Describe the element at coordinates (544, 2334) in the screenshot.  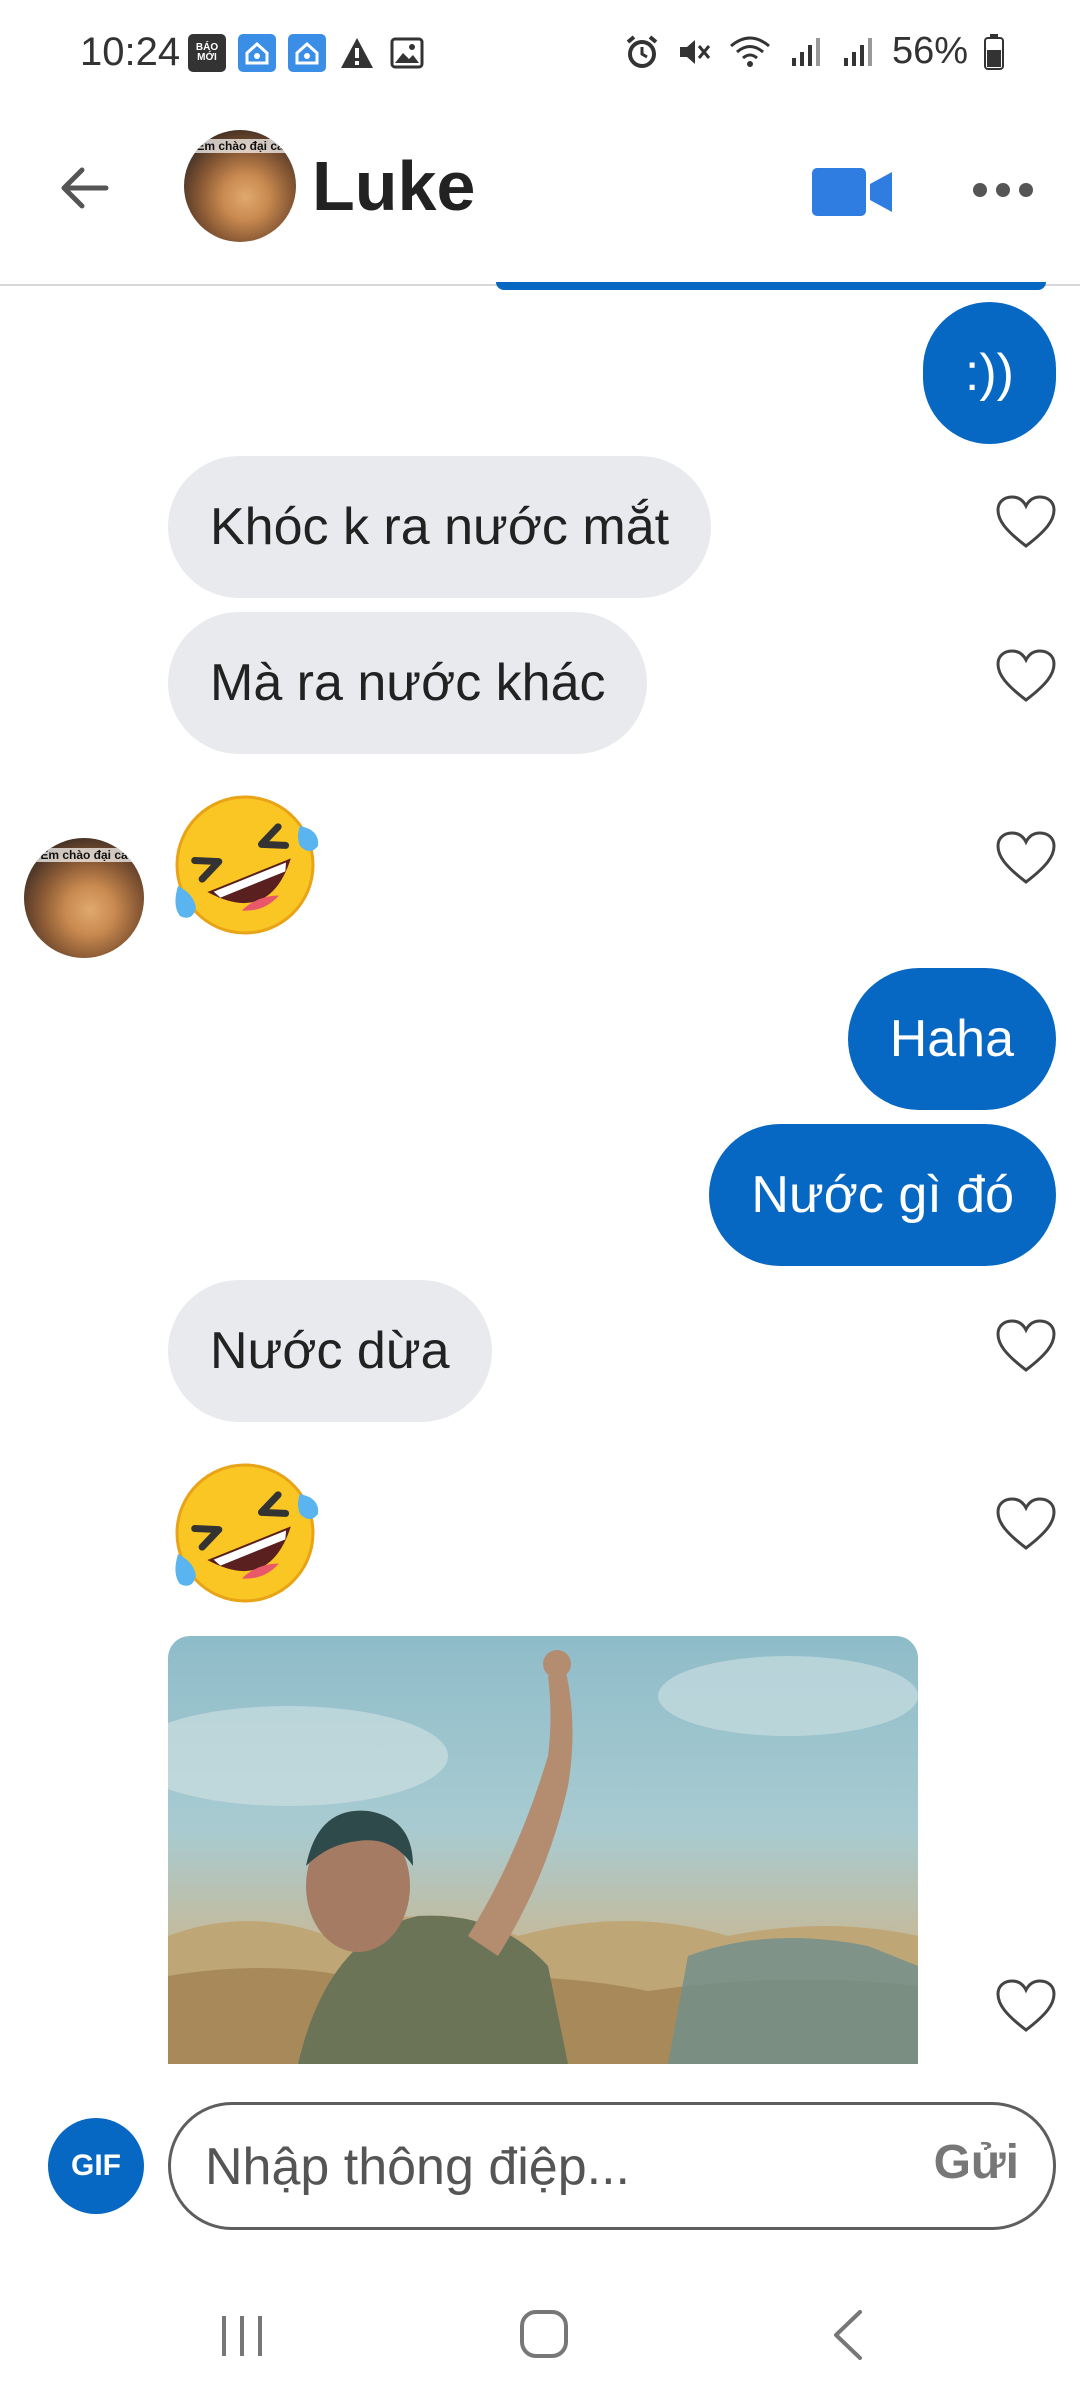
I see `home-icon` at that location.